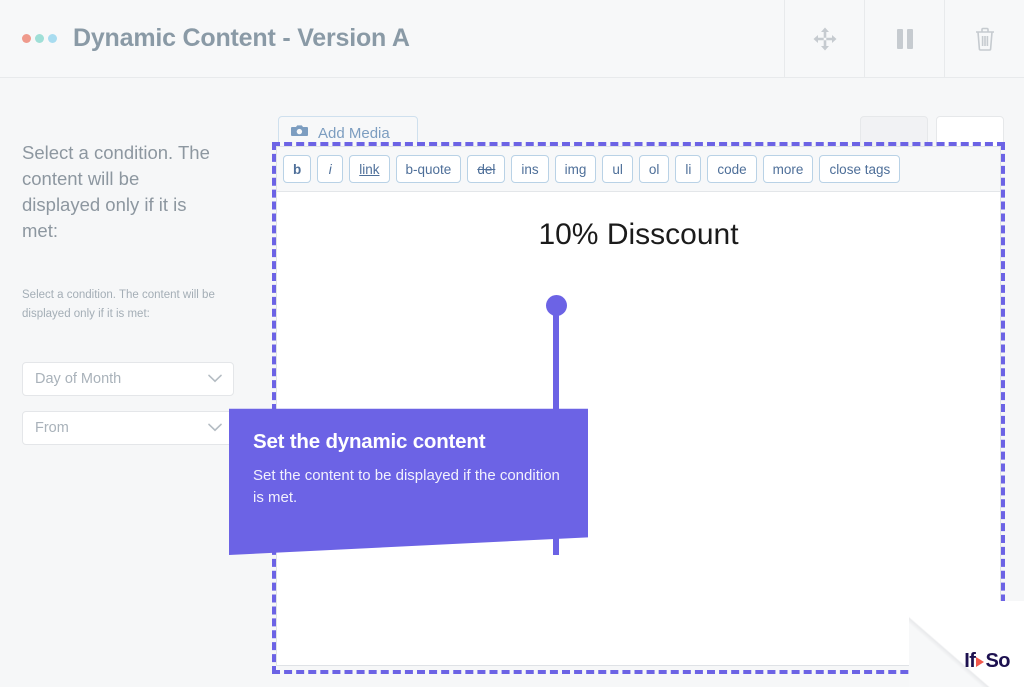 This screenshot has height=687, width=1024. Describe the element at coordinates (428, 169) in the screenshot. I see `toolbar-button-b-quote: b-quote` at that location.